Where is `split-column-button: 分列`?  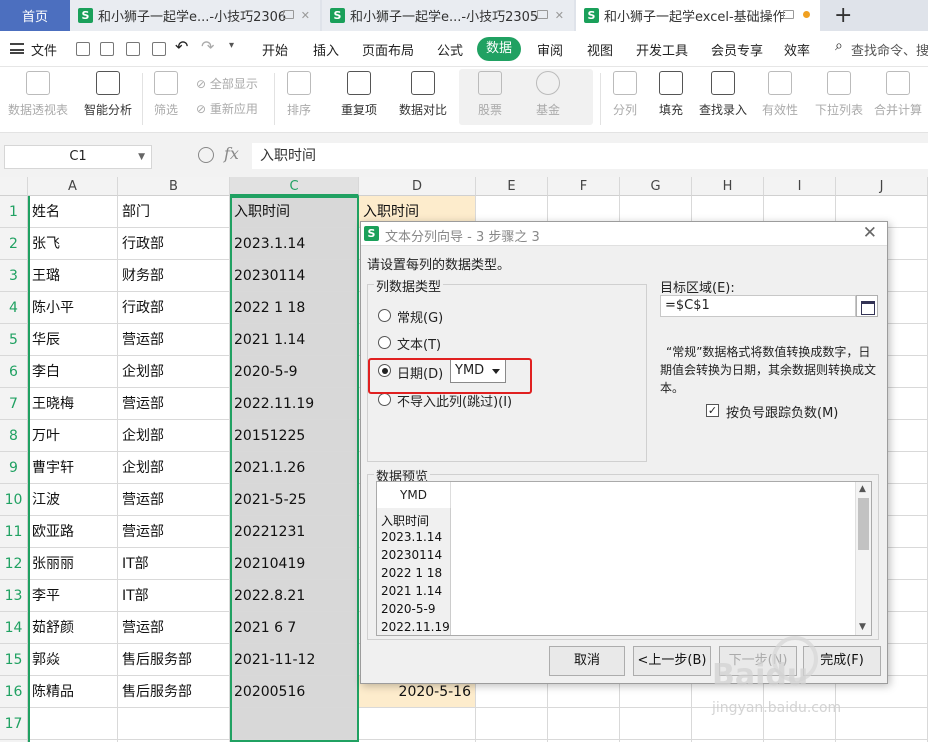
split-column-button: 分列 is located at coordinates (625, 94).